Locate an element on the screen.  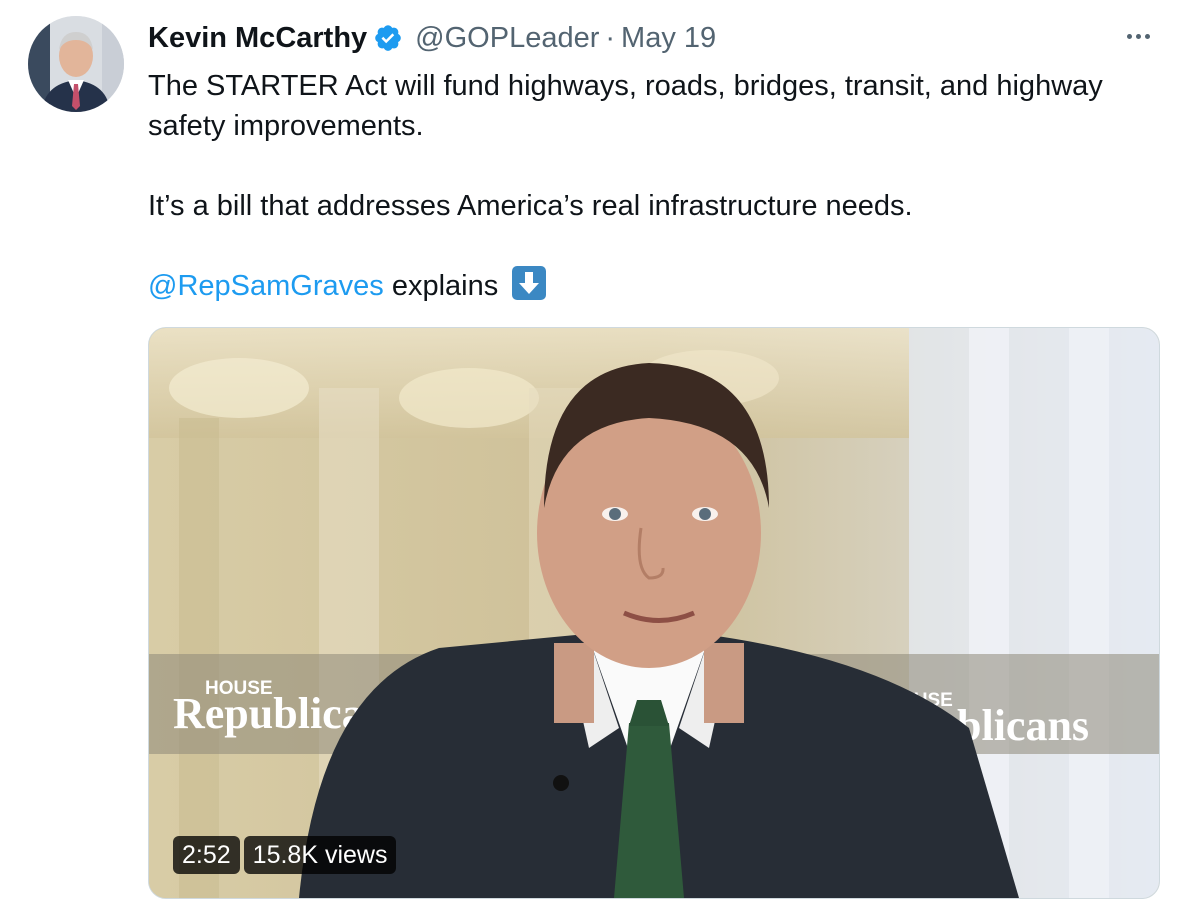
avatar is located at coordinates (76, 64).